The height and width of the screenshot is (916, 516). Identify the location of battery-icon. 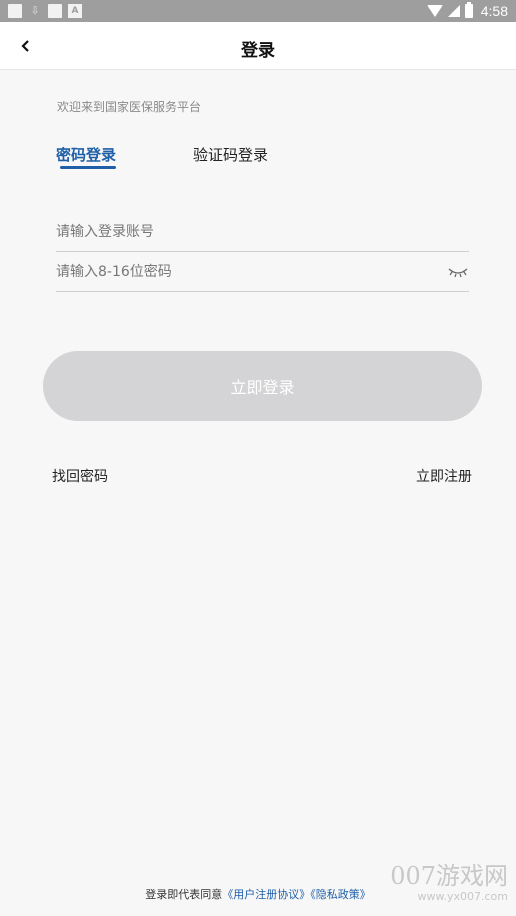
(468, 10).